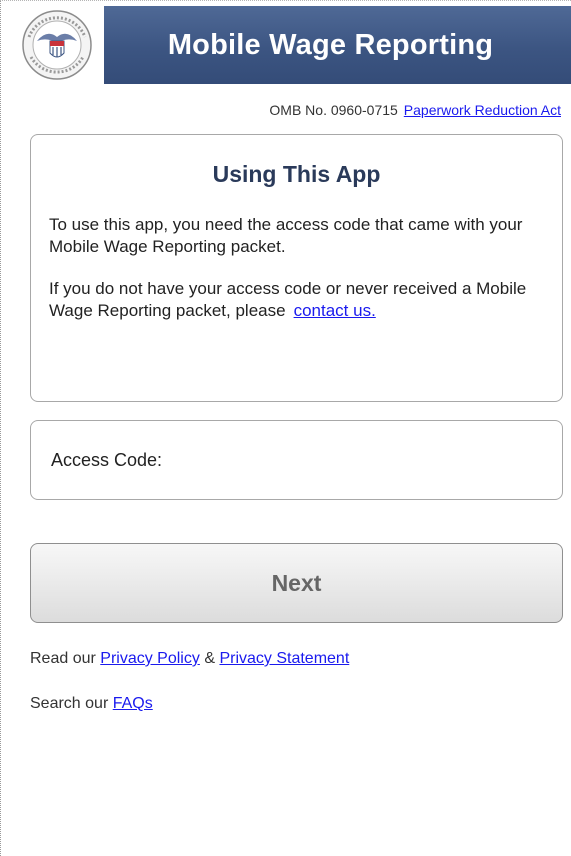  I want to click on faq-links-line: Search our FAQs, so click(91, 704).